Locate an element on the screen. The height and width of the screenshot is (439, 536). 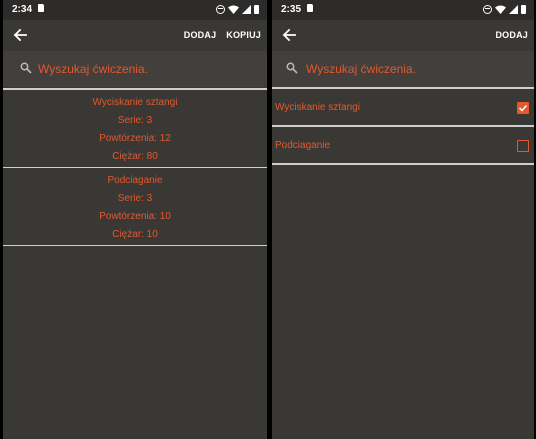
exercise-label: Wyciskanie sztangi is located at coordinates (317, 107).